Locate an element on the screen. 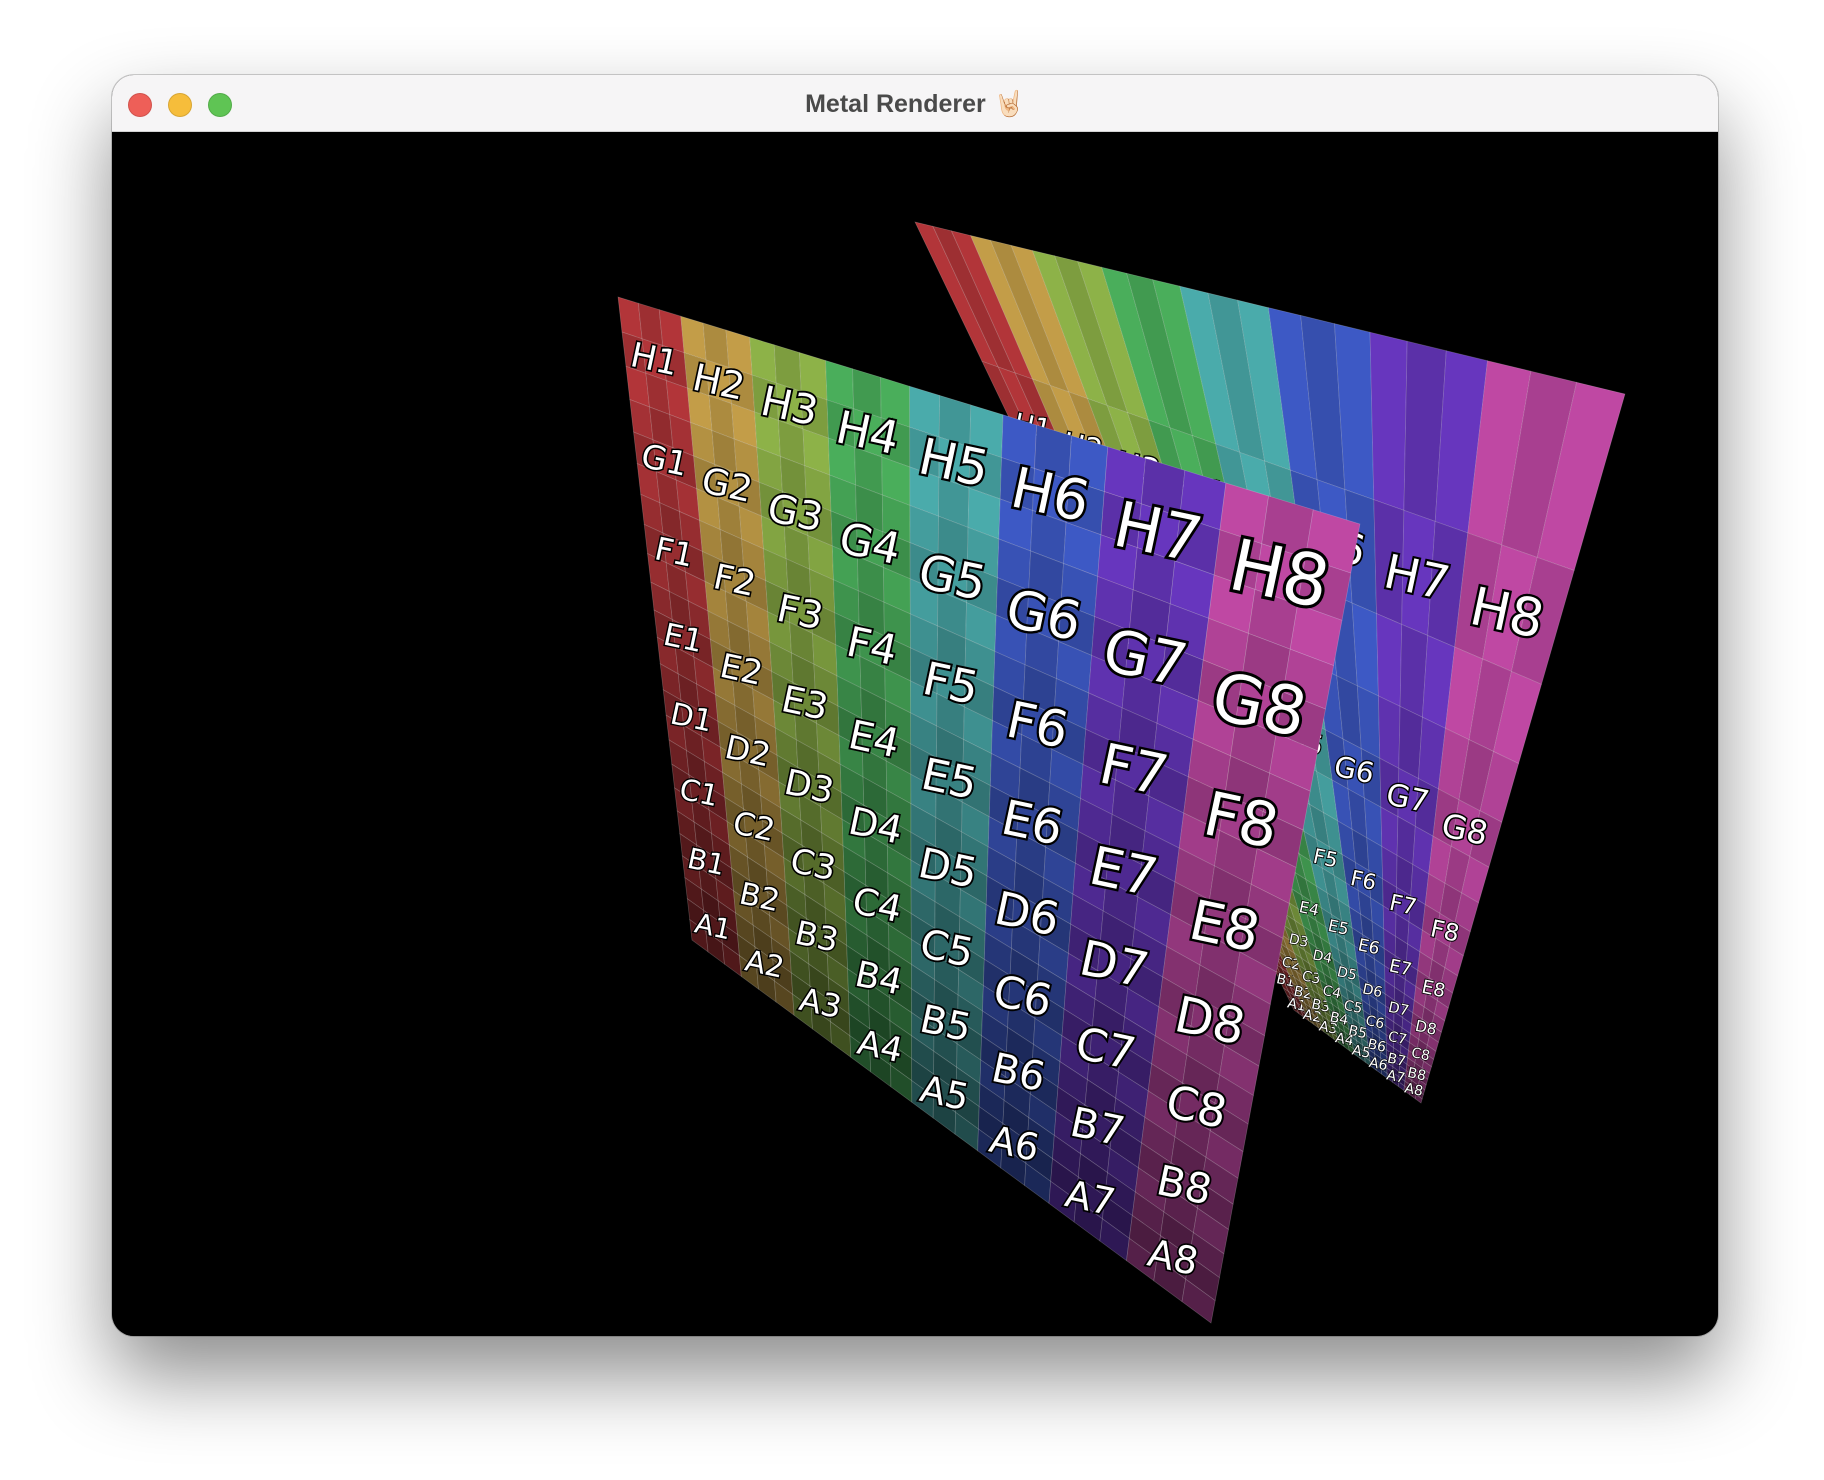  title-bar: Metal Renderer 🤘🏻 is located at coordinates (915, 103).